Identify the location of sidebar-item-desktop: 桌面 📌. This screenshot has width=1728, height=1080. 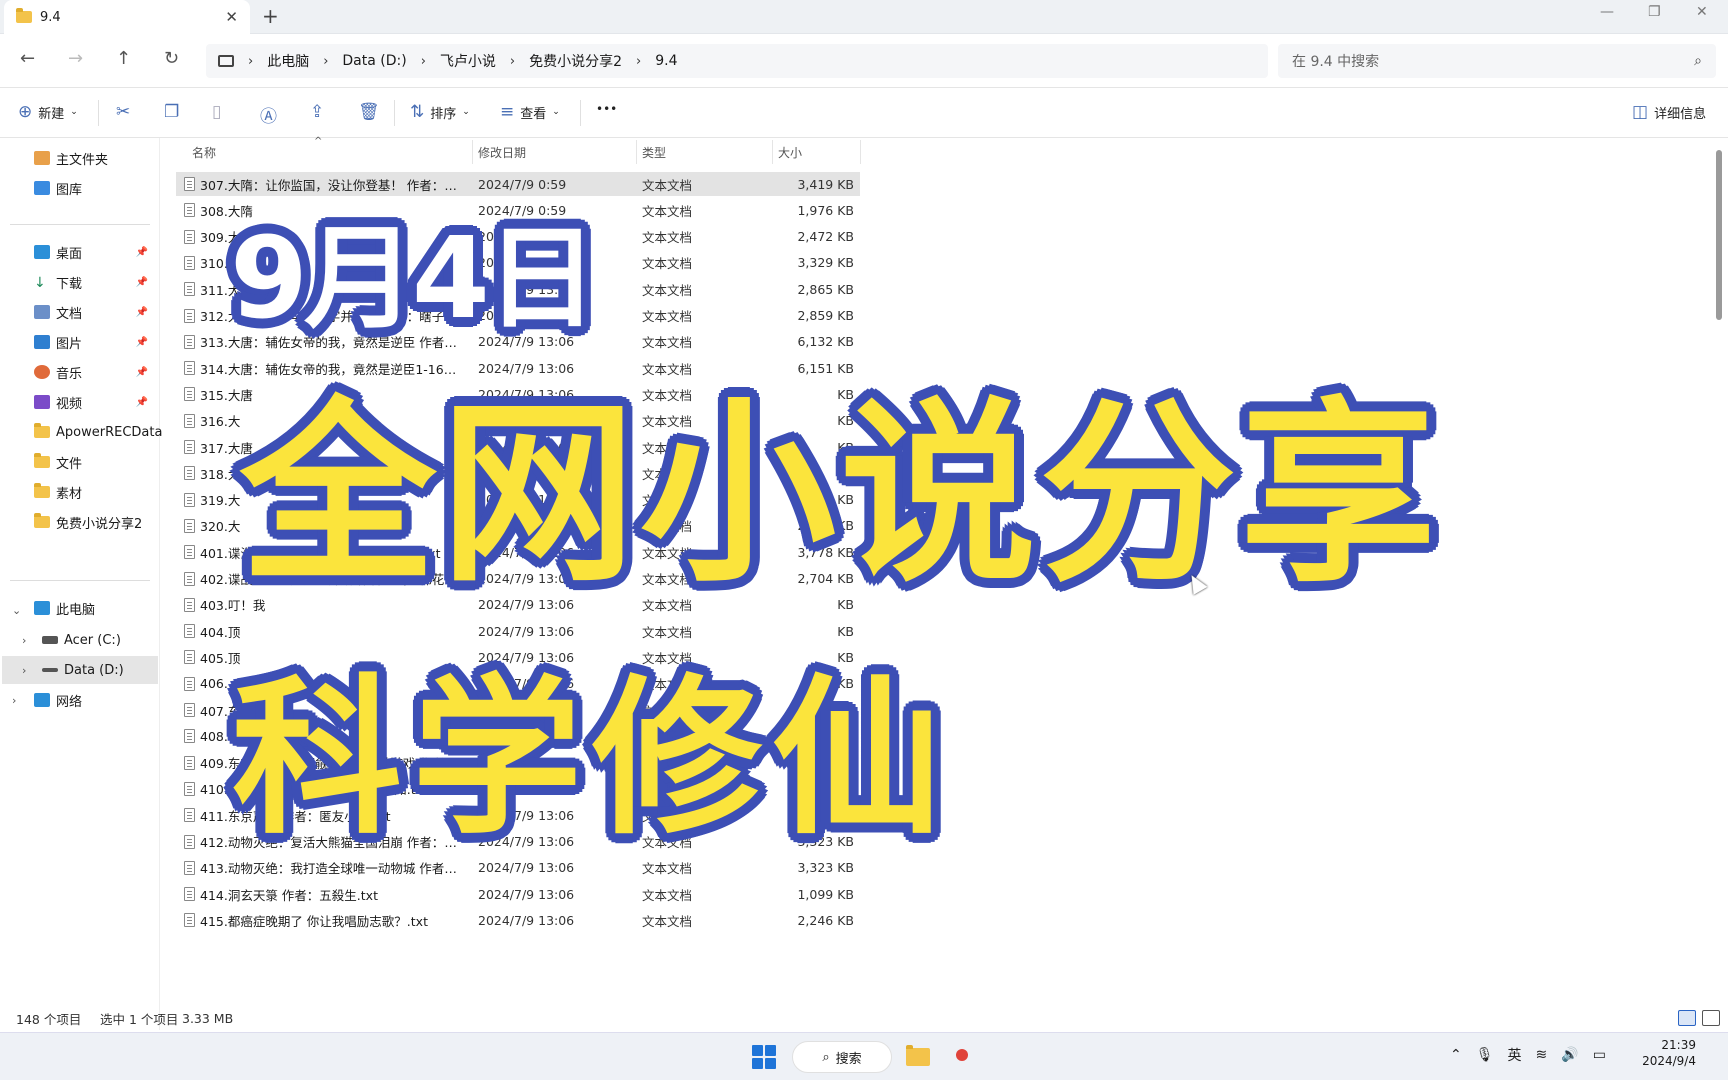
(96, 252).